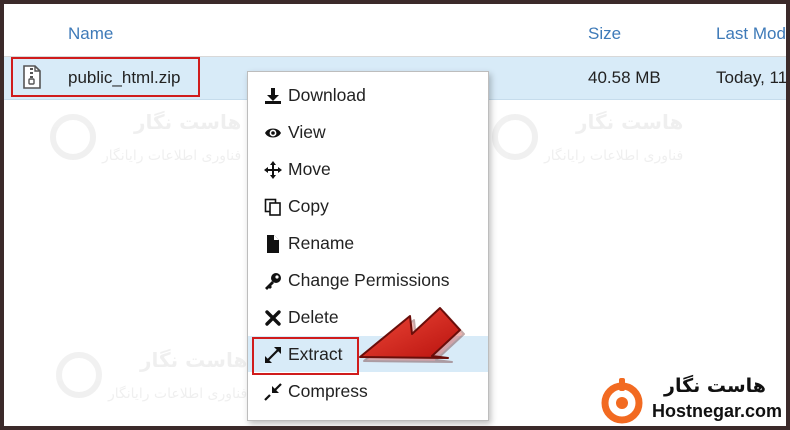  What do you see at coordinates (273, 133) in the screenshot?
I see `eye-icon` at bounding box center [273, 133].